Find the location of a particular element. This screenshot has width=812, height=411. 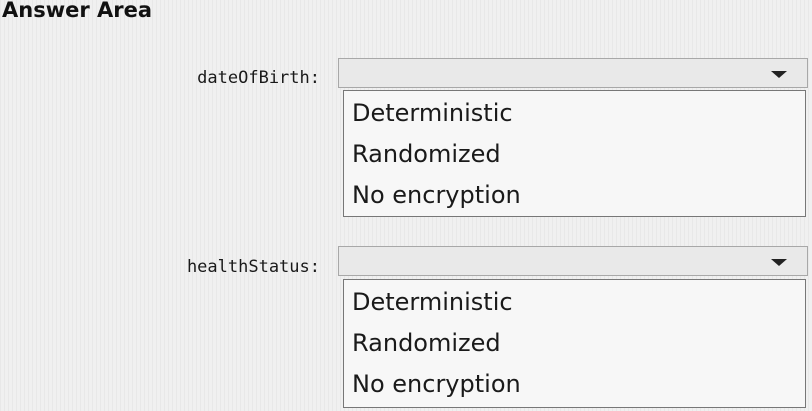

healthstatus-dropdown is located at coordinates (573, 261).